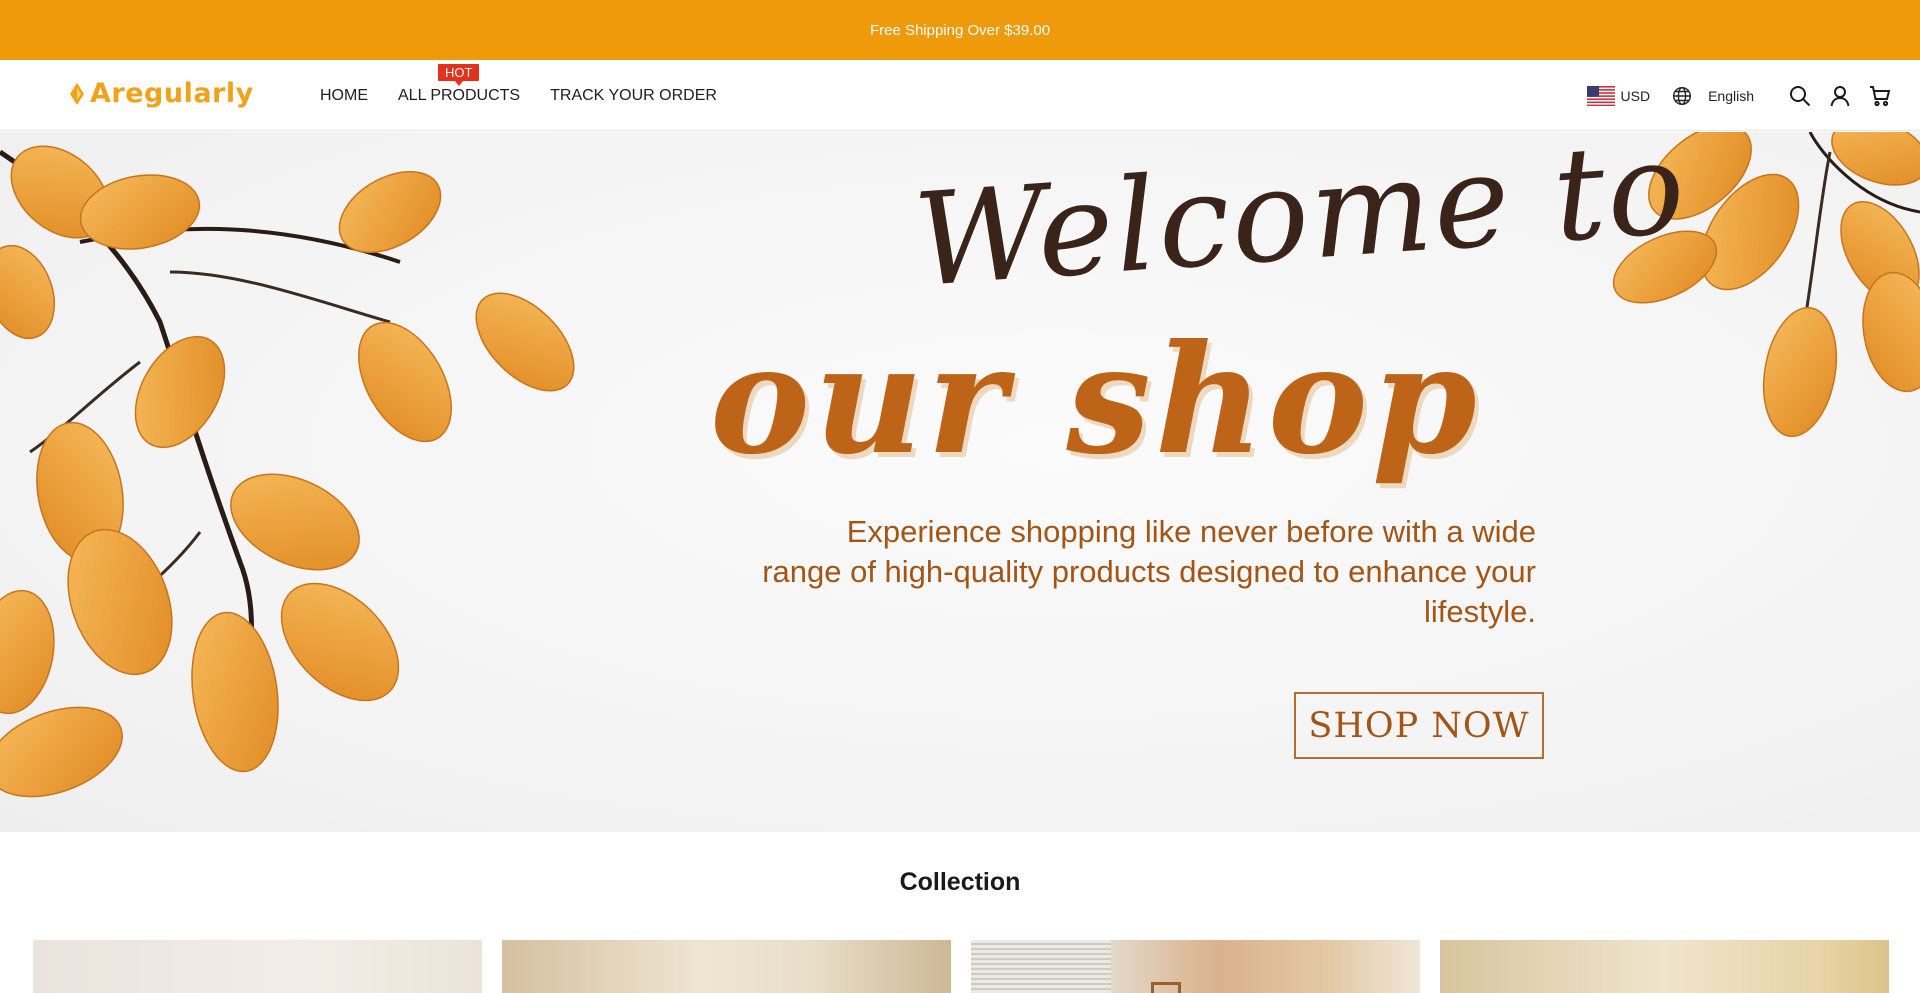 The image size is (1920, 993). I want to click on currency-label: USD, so click(1635, 95).